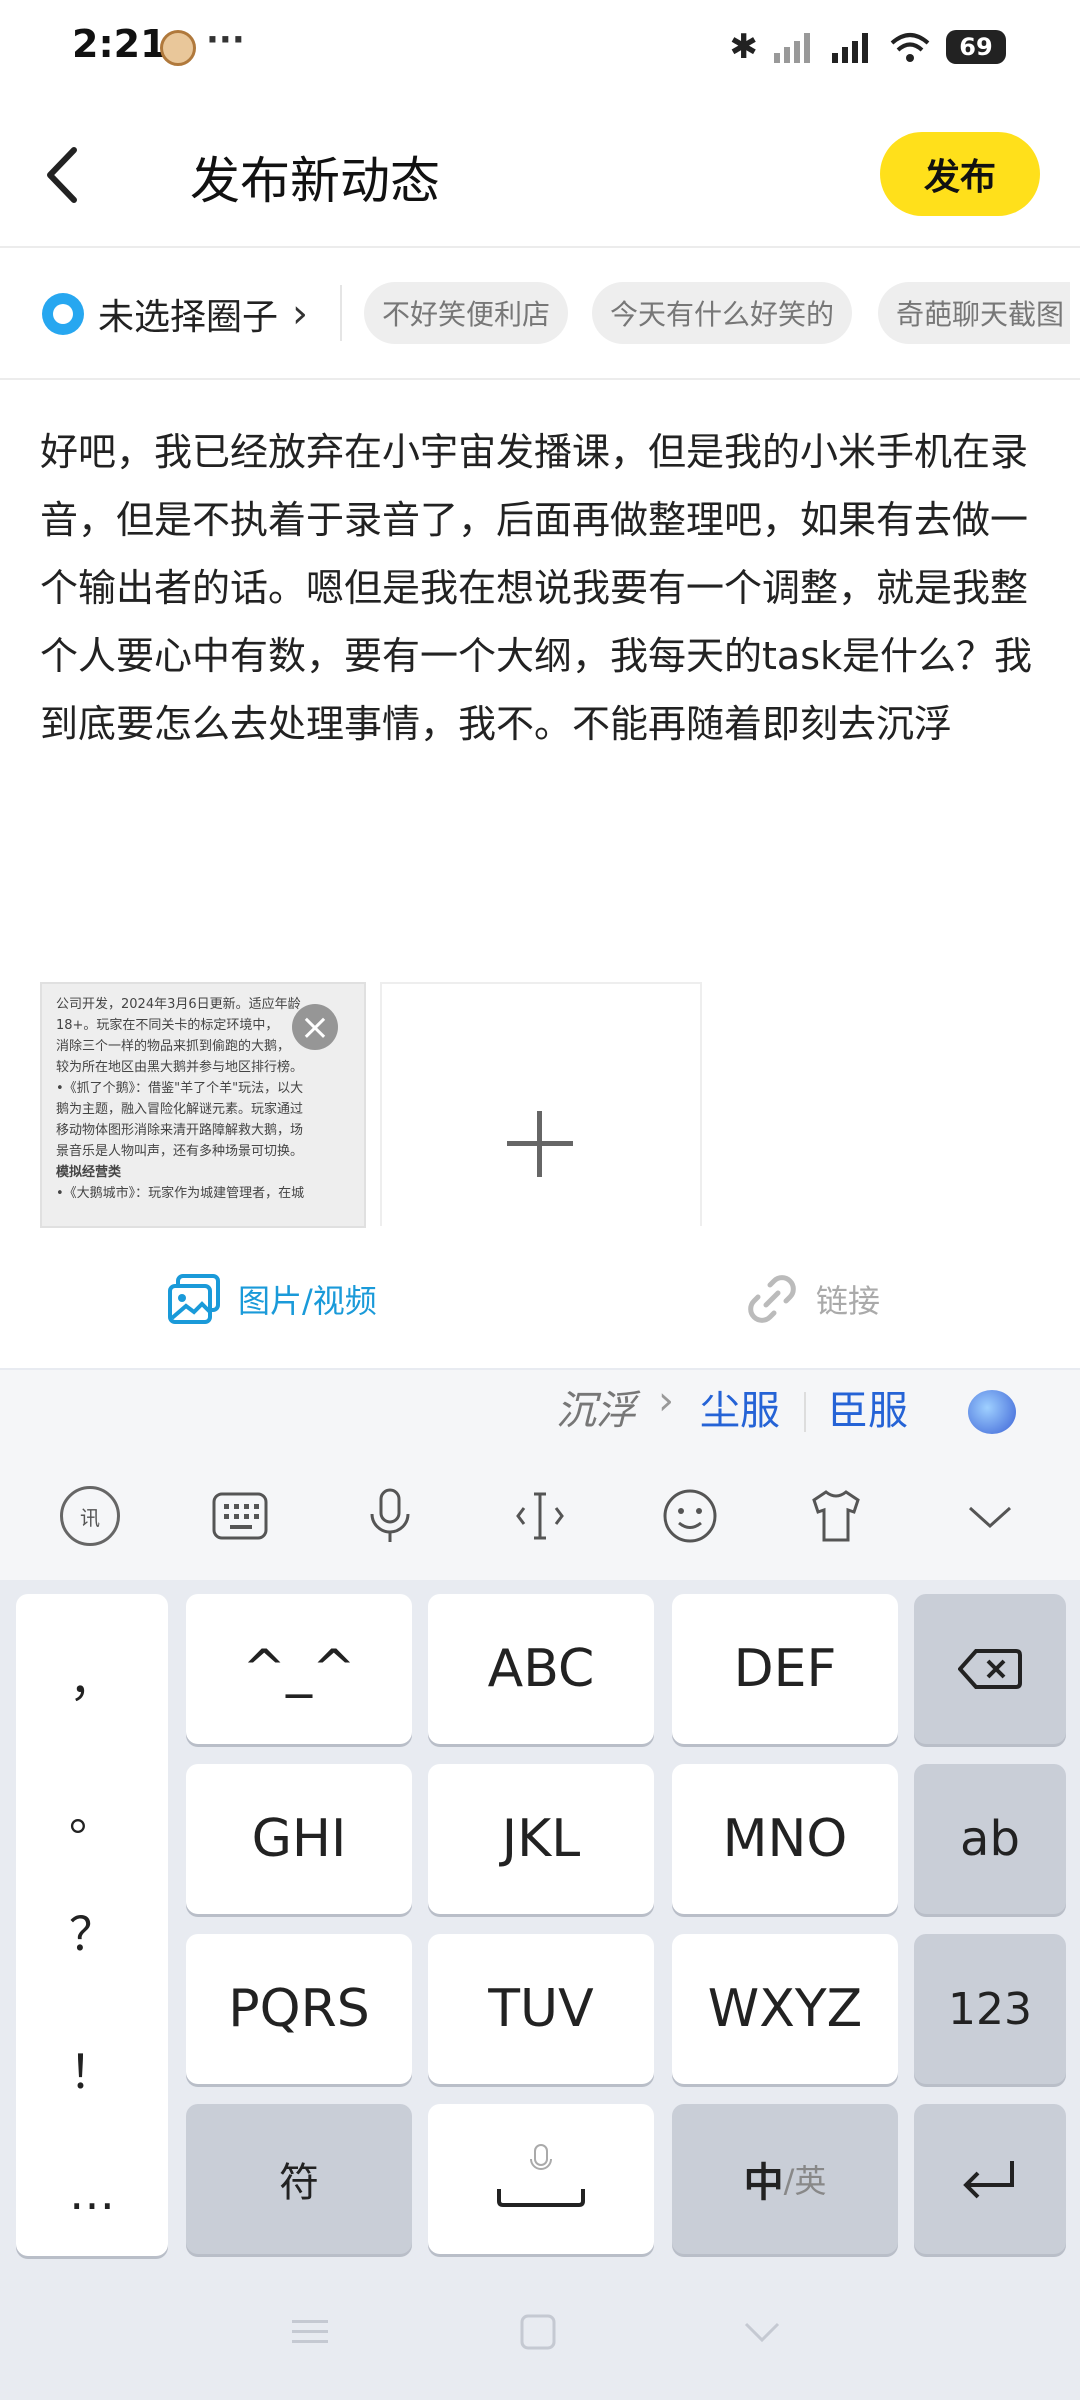 Image resolution: width=1080 pixels, height=2400 pixels. What do you see at coordinates (850, 48) in the screenshot?
I see `signal-4g-icon` at bounding box center [850, 48].